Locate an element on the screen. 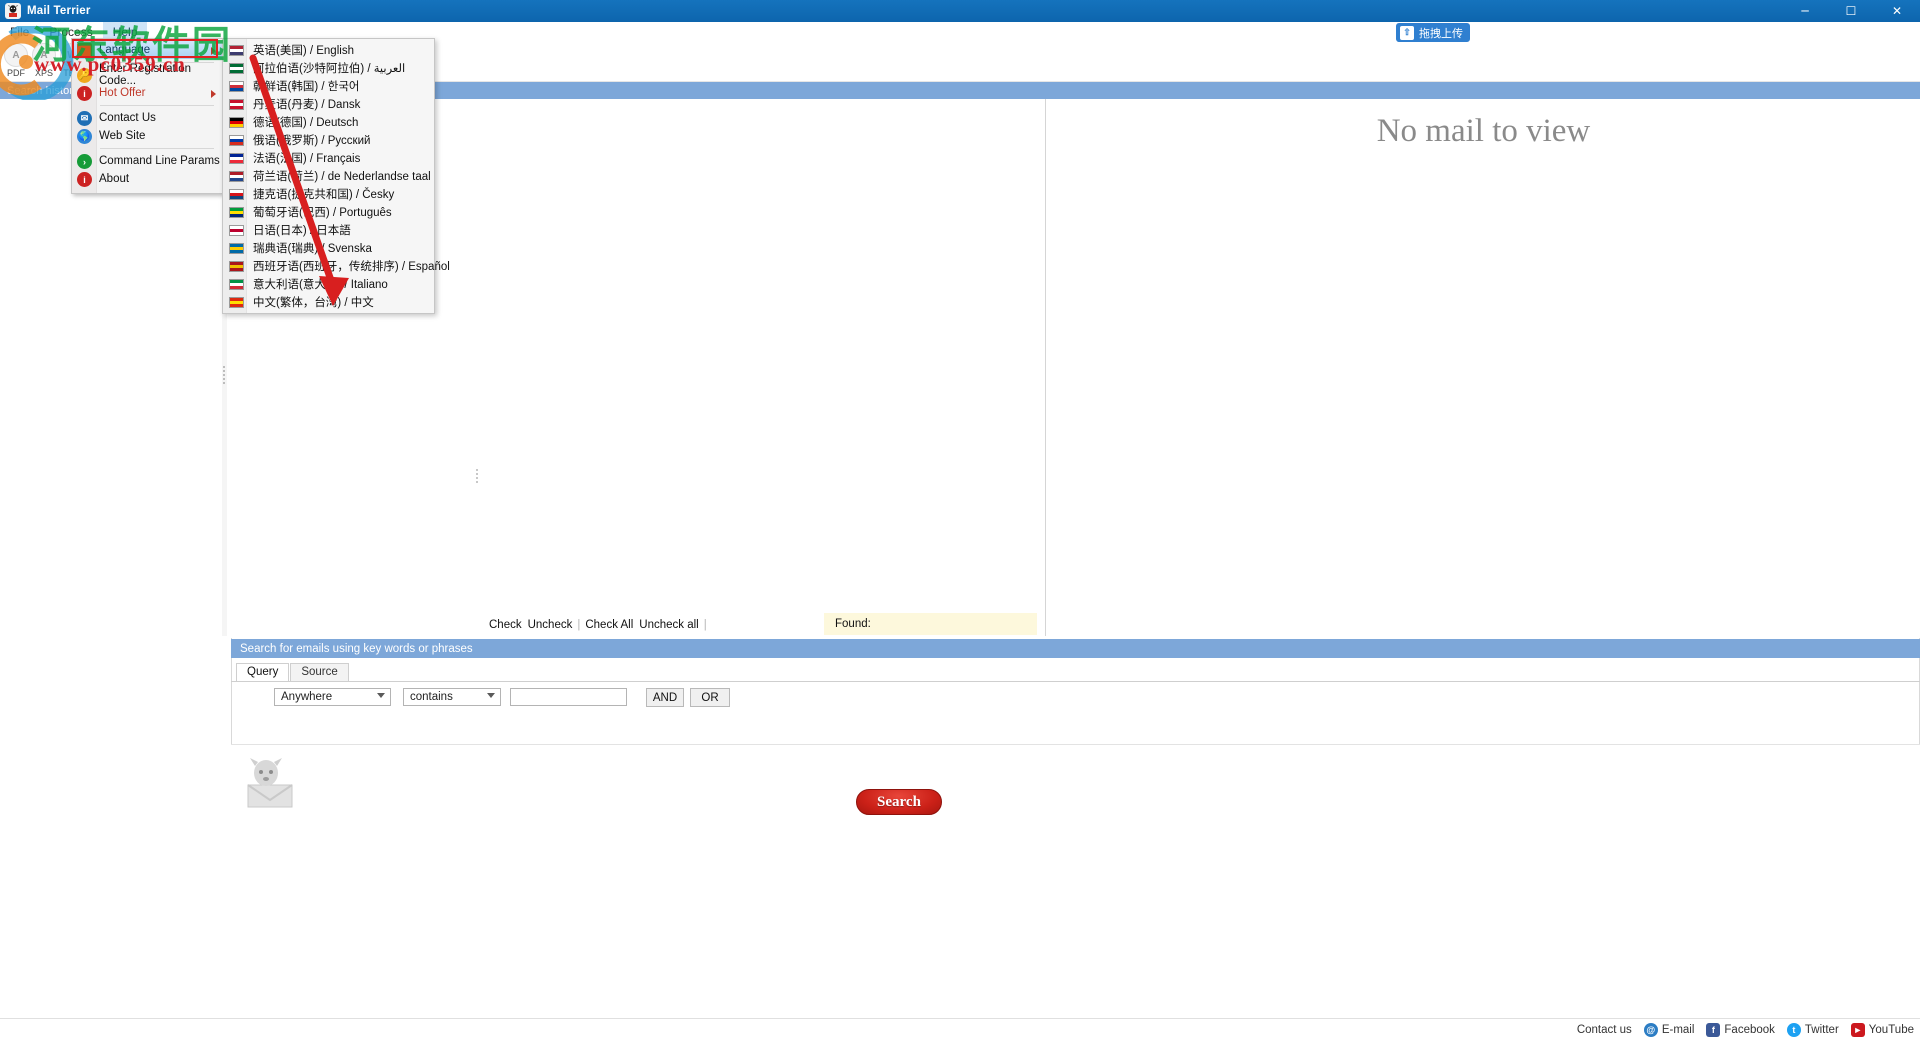 This screenshot has height=1040, width=1920. pdf-icon: A is located at coordinates (16, 55).